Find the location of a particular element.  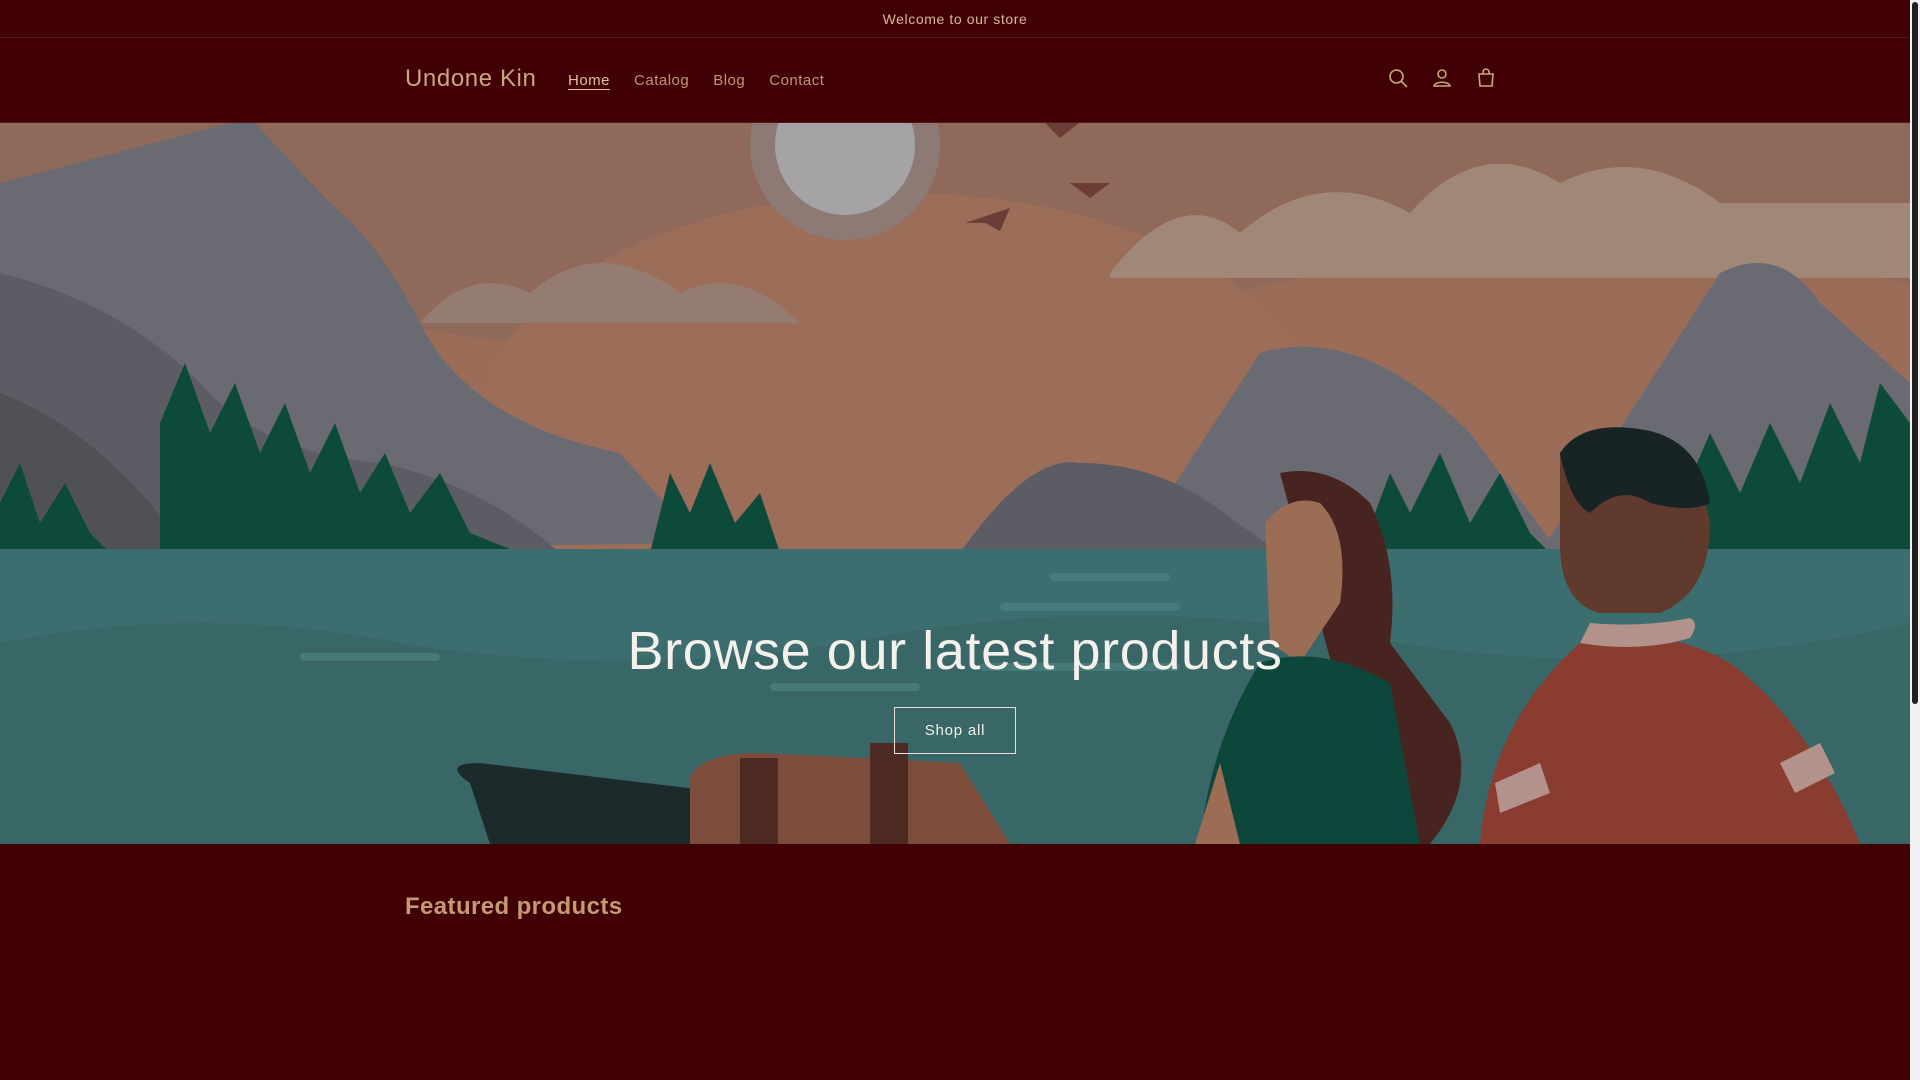

announcement-text: Welcome to our store is located at coordinates (955, 18).